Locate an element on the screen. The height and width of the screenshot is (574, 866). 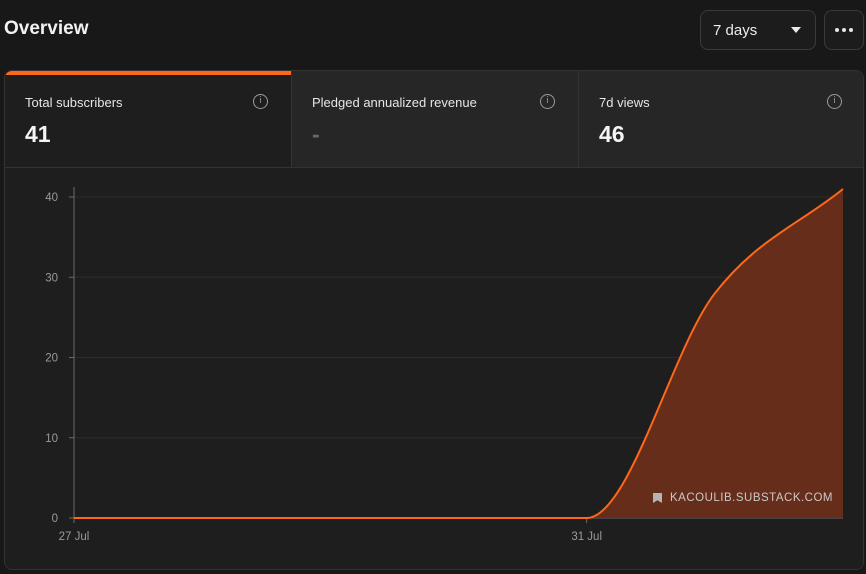
more-options-button is located at coordinates (844, 30).